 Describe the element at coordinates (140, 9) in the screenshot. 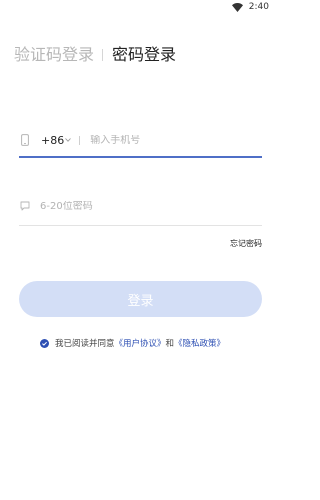

I see `status-bar: 2:40` at that location.